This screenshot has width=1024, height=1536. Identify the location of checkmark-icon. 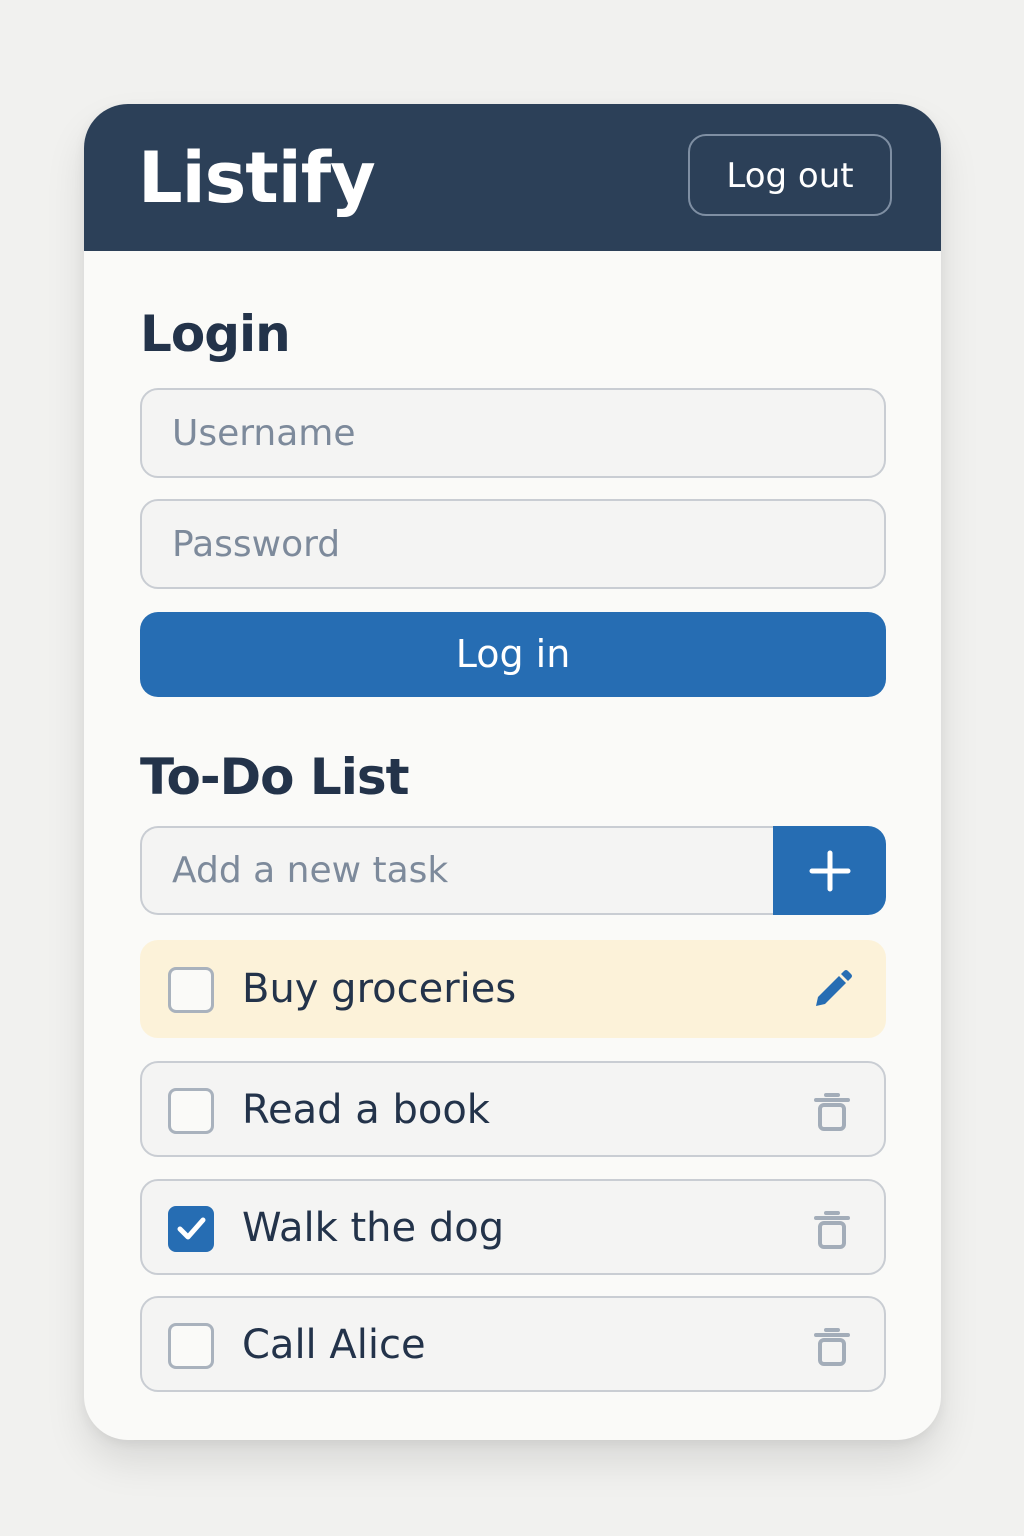
(191, 1228).